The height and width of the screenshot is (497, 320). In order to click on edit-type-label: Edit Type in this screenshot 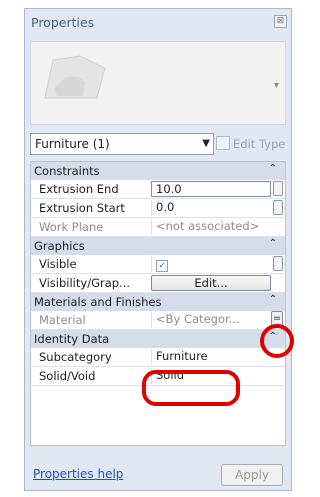, I will do `click(259, 144)`.